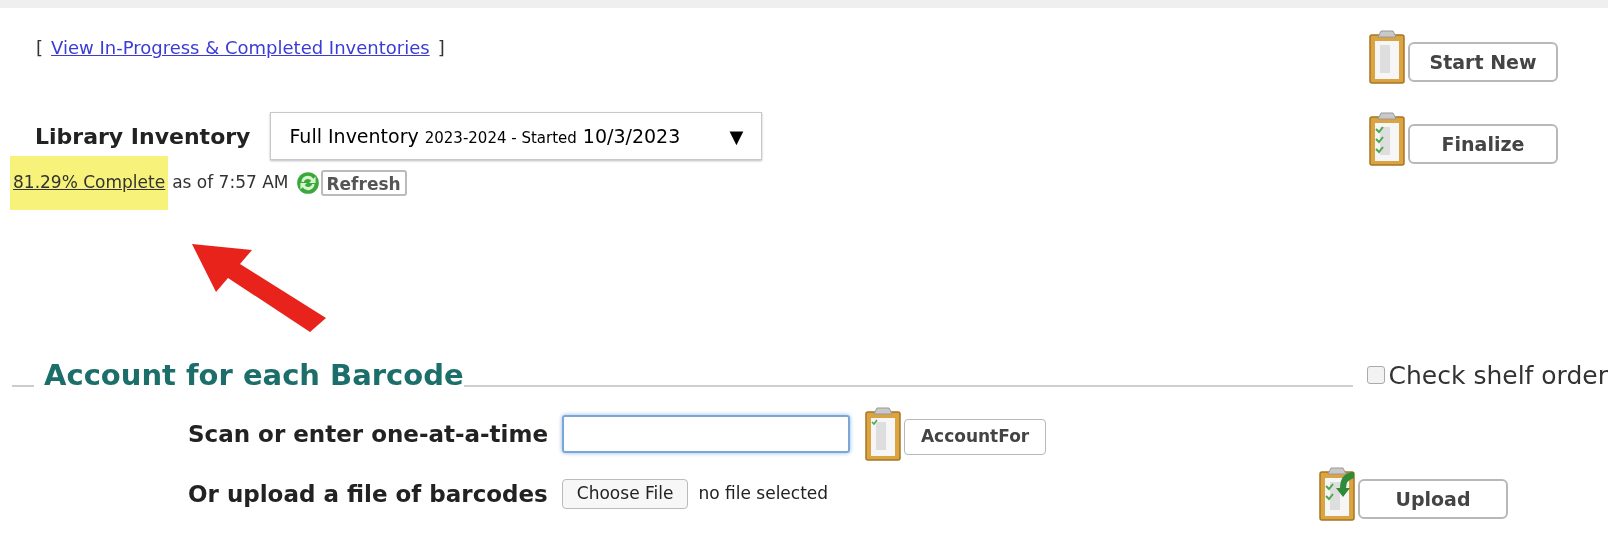 The height and width of the screenshot is (558, 1608). What do you see at coordinates (1498, 375) in the screenshot?
I see `checkbox-label: Check shelf order` at bounding box center [1498, 375].